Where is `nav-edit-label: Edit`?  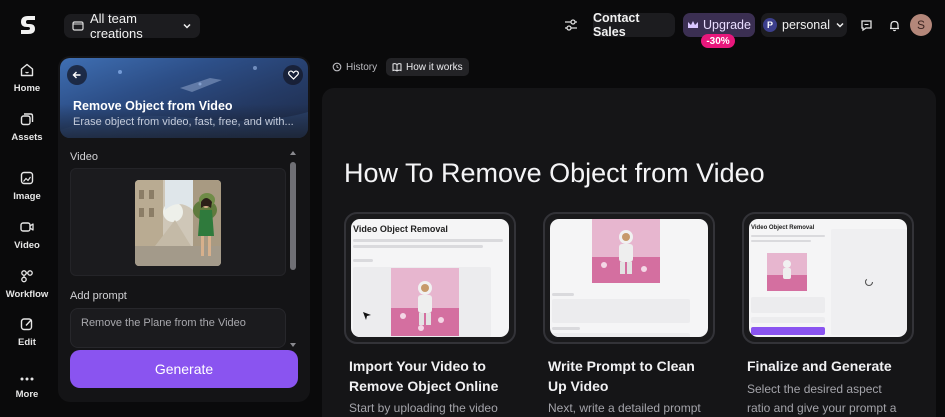 nav-edit-label: Edit is located at coordinates (27, 342).